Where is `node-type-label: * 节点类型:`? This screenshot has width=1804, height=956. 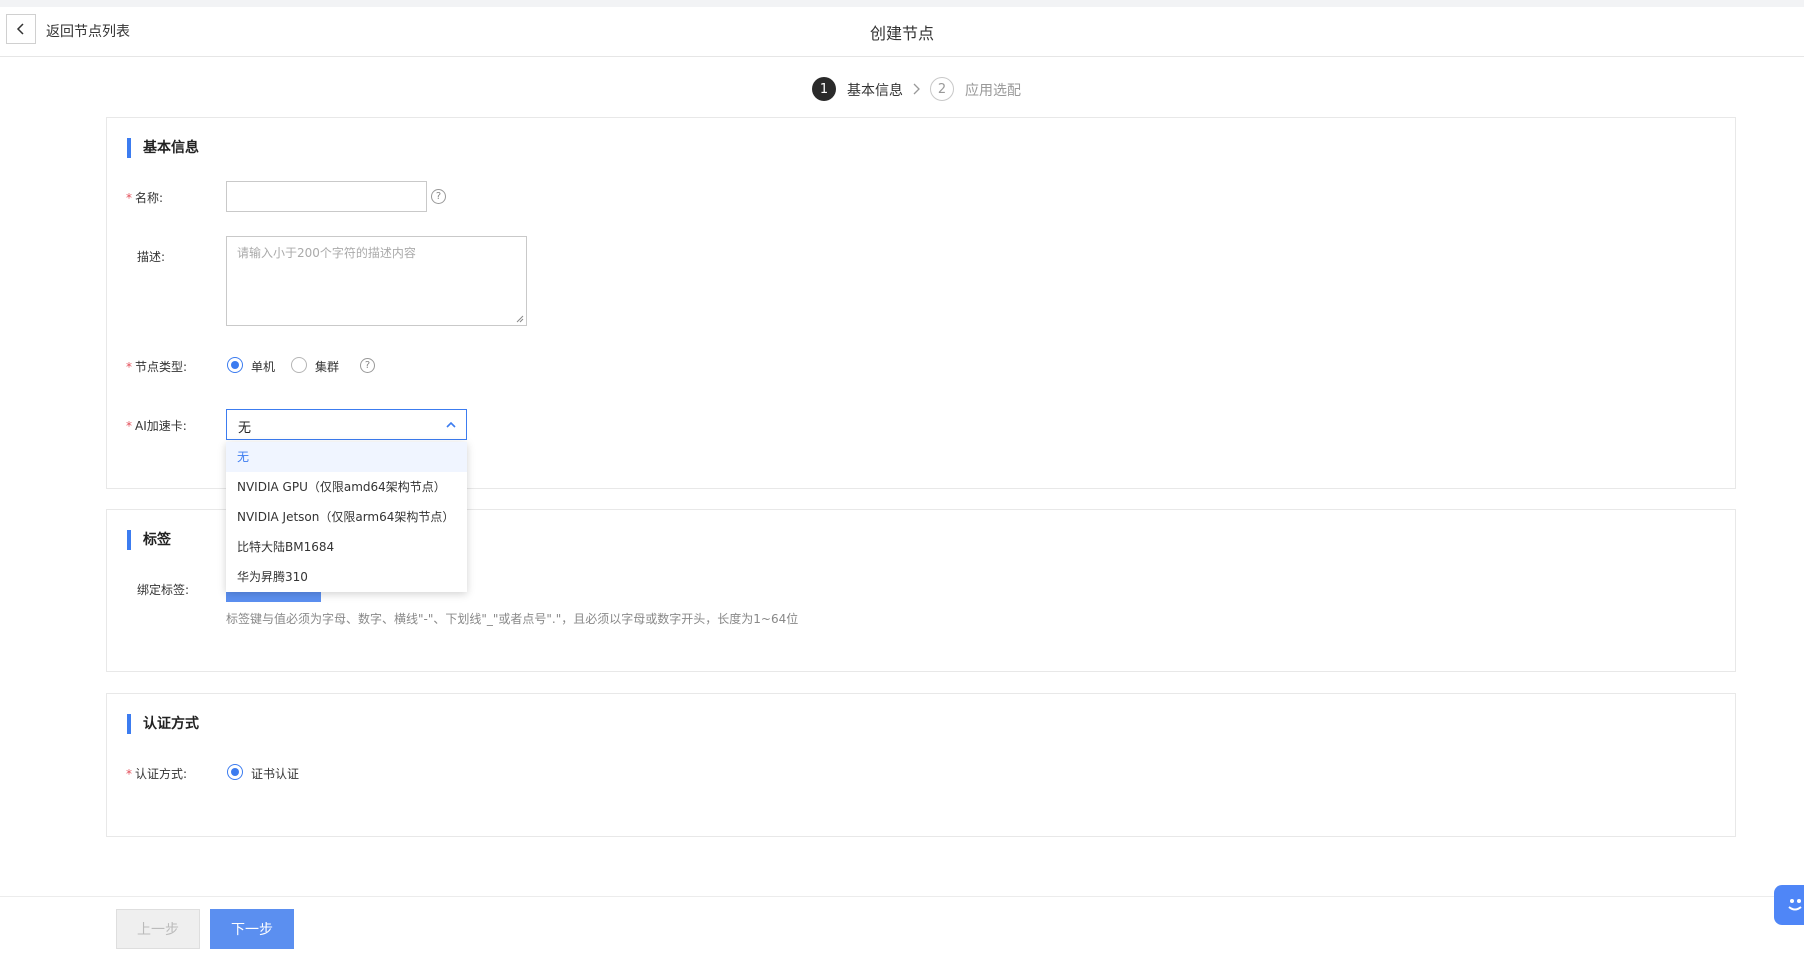 node-type-label: * 节点类型: is located at coordinates (157, 367).